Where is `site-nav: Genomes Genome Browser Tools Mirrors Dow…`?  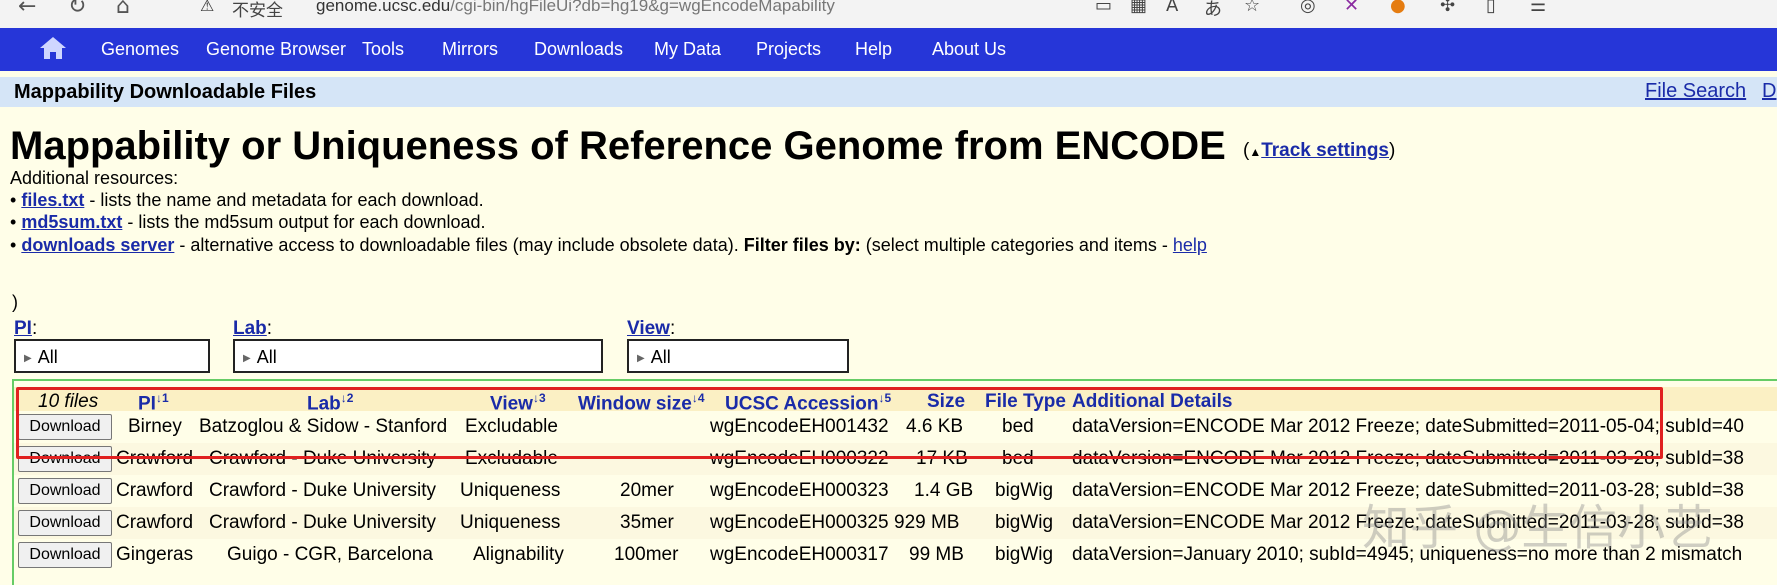
site-nav: Genomes Genome Browser Tools Mirrors Dow… is located at coordinates (888, 49).